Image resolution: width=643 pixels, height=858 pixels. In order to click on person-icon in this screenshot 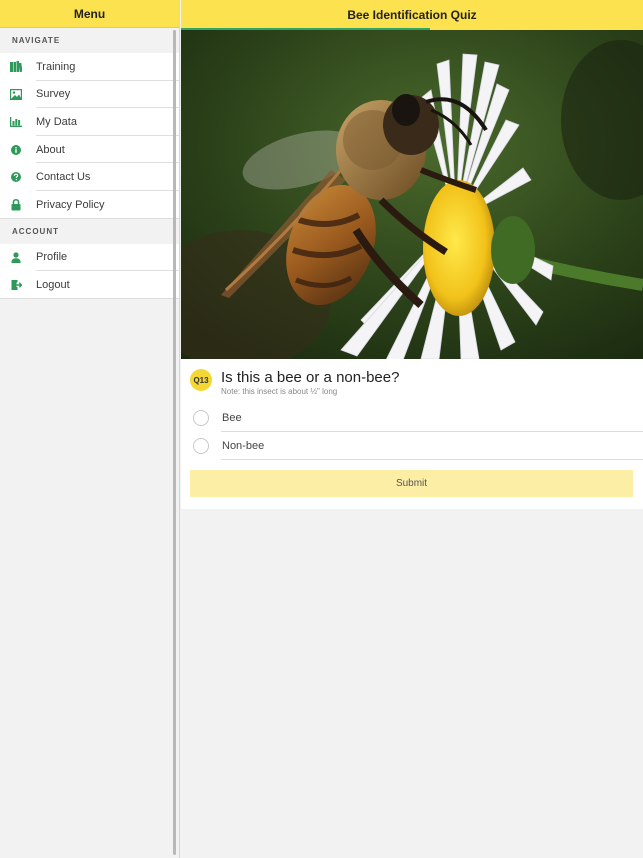, I will do `click(18, 257)`.